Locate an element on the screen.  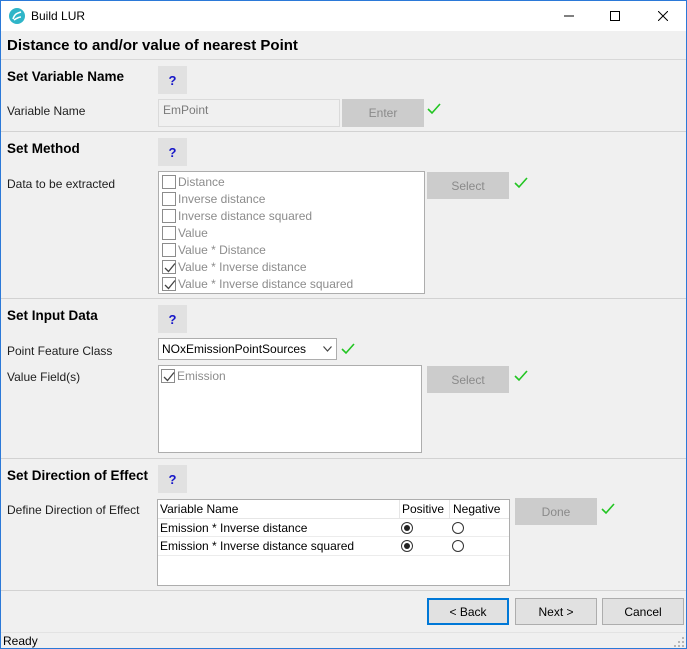
select-fields-button: Select is located at coordinates (468, 379).